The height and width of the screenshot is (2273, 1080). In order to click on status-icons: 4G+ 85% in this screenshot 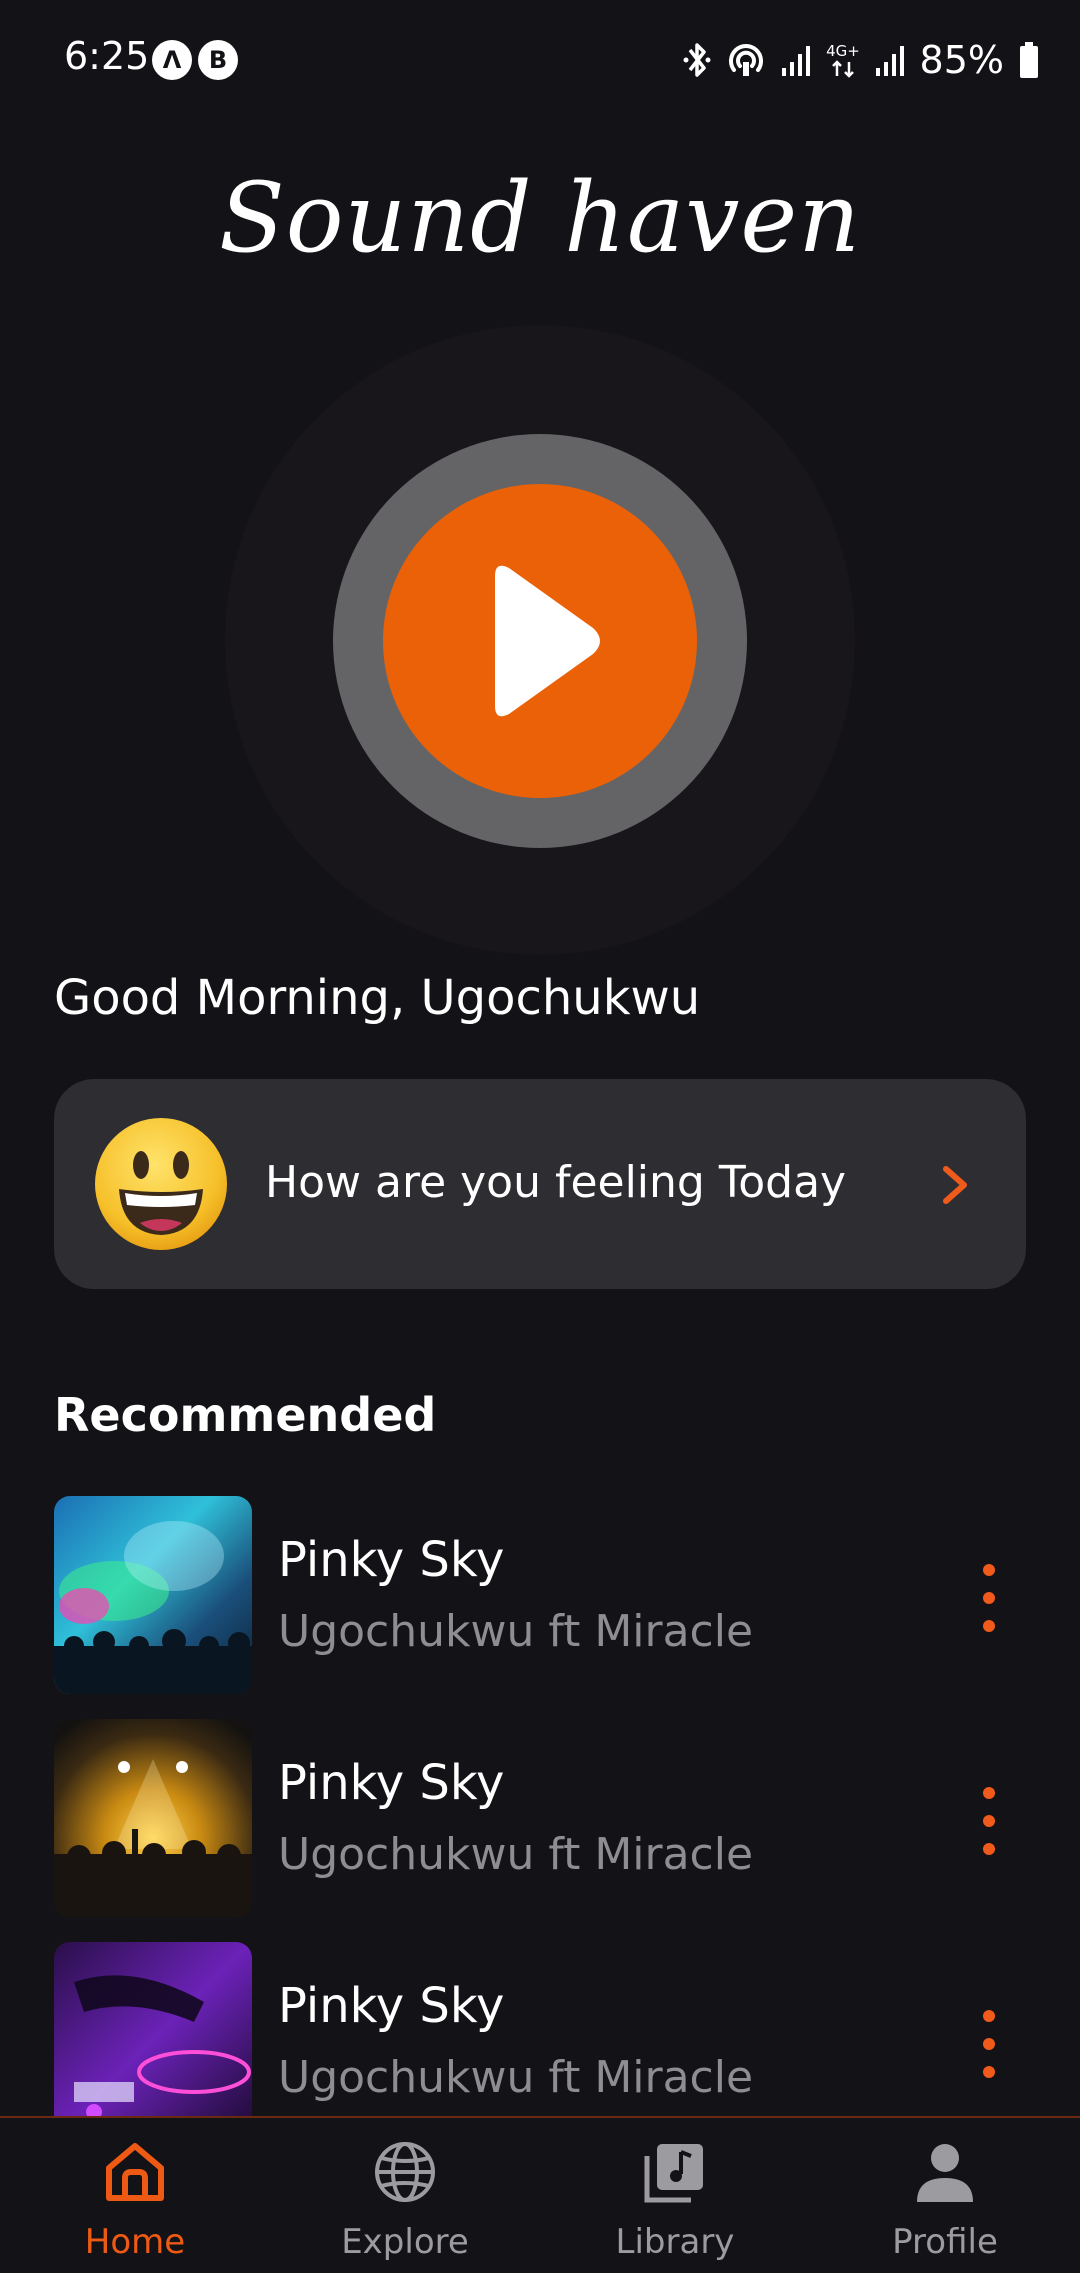, I will do `click(861, 60)`.